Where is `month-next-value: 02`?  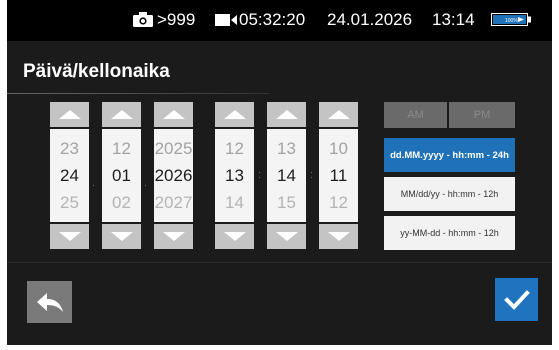
month-next-value: 02 is located at coordinates (121, 202).